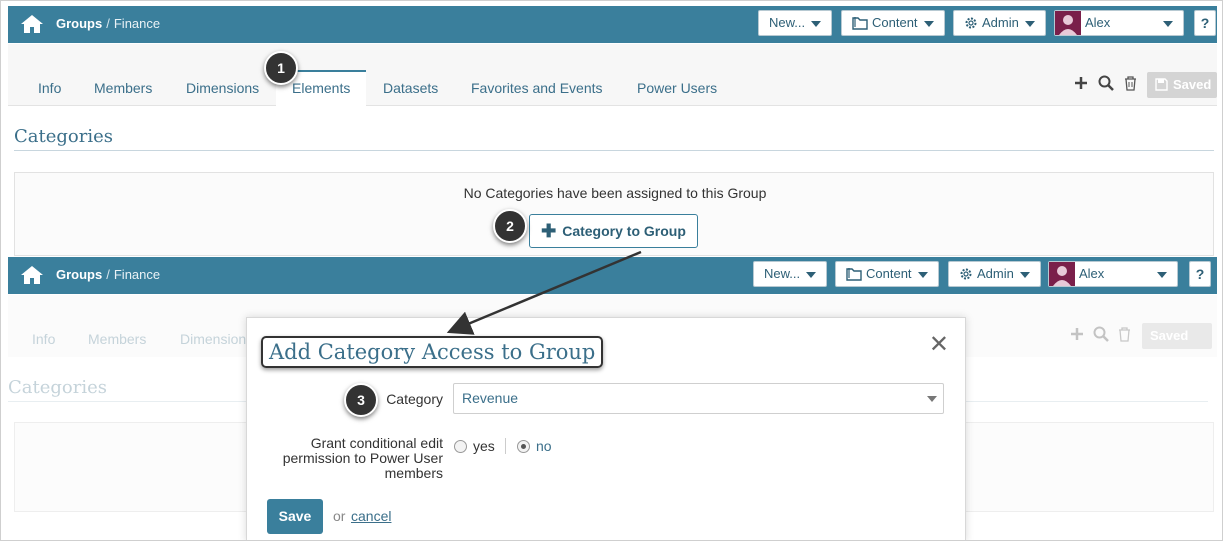 This screenshot has width=1223, height=541. What do you see at coordinates (544, 292) in the screenshot?
I see `annotation-arrow` at bounding box center [544, 292].